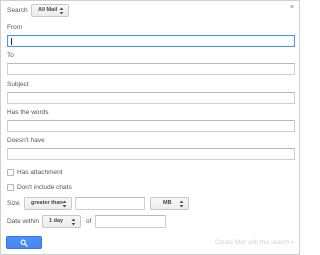  Describe the element at coordinates (56, 221) in the screenshot. I see `date-range-value: 1 day` at that location.